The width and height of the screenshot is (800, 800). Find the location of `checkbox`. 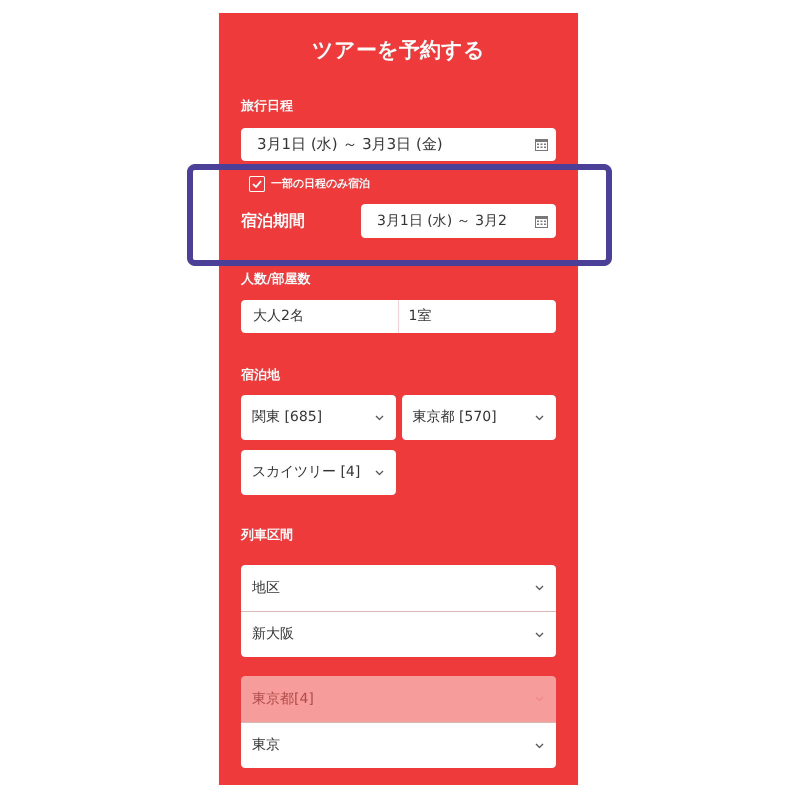

checkbox is located at coordinates (257, 184).